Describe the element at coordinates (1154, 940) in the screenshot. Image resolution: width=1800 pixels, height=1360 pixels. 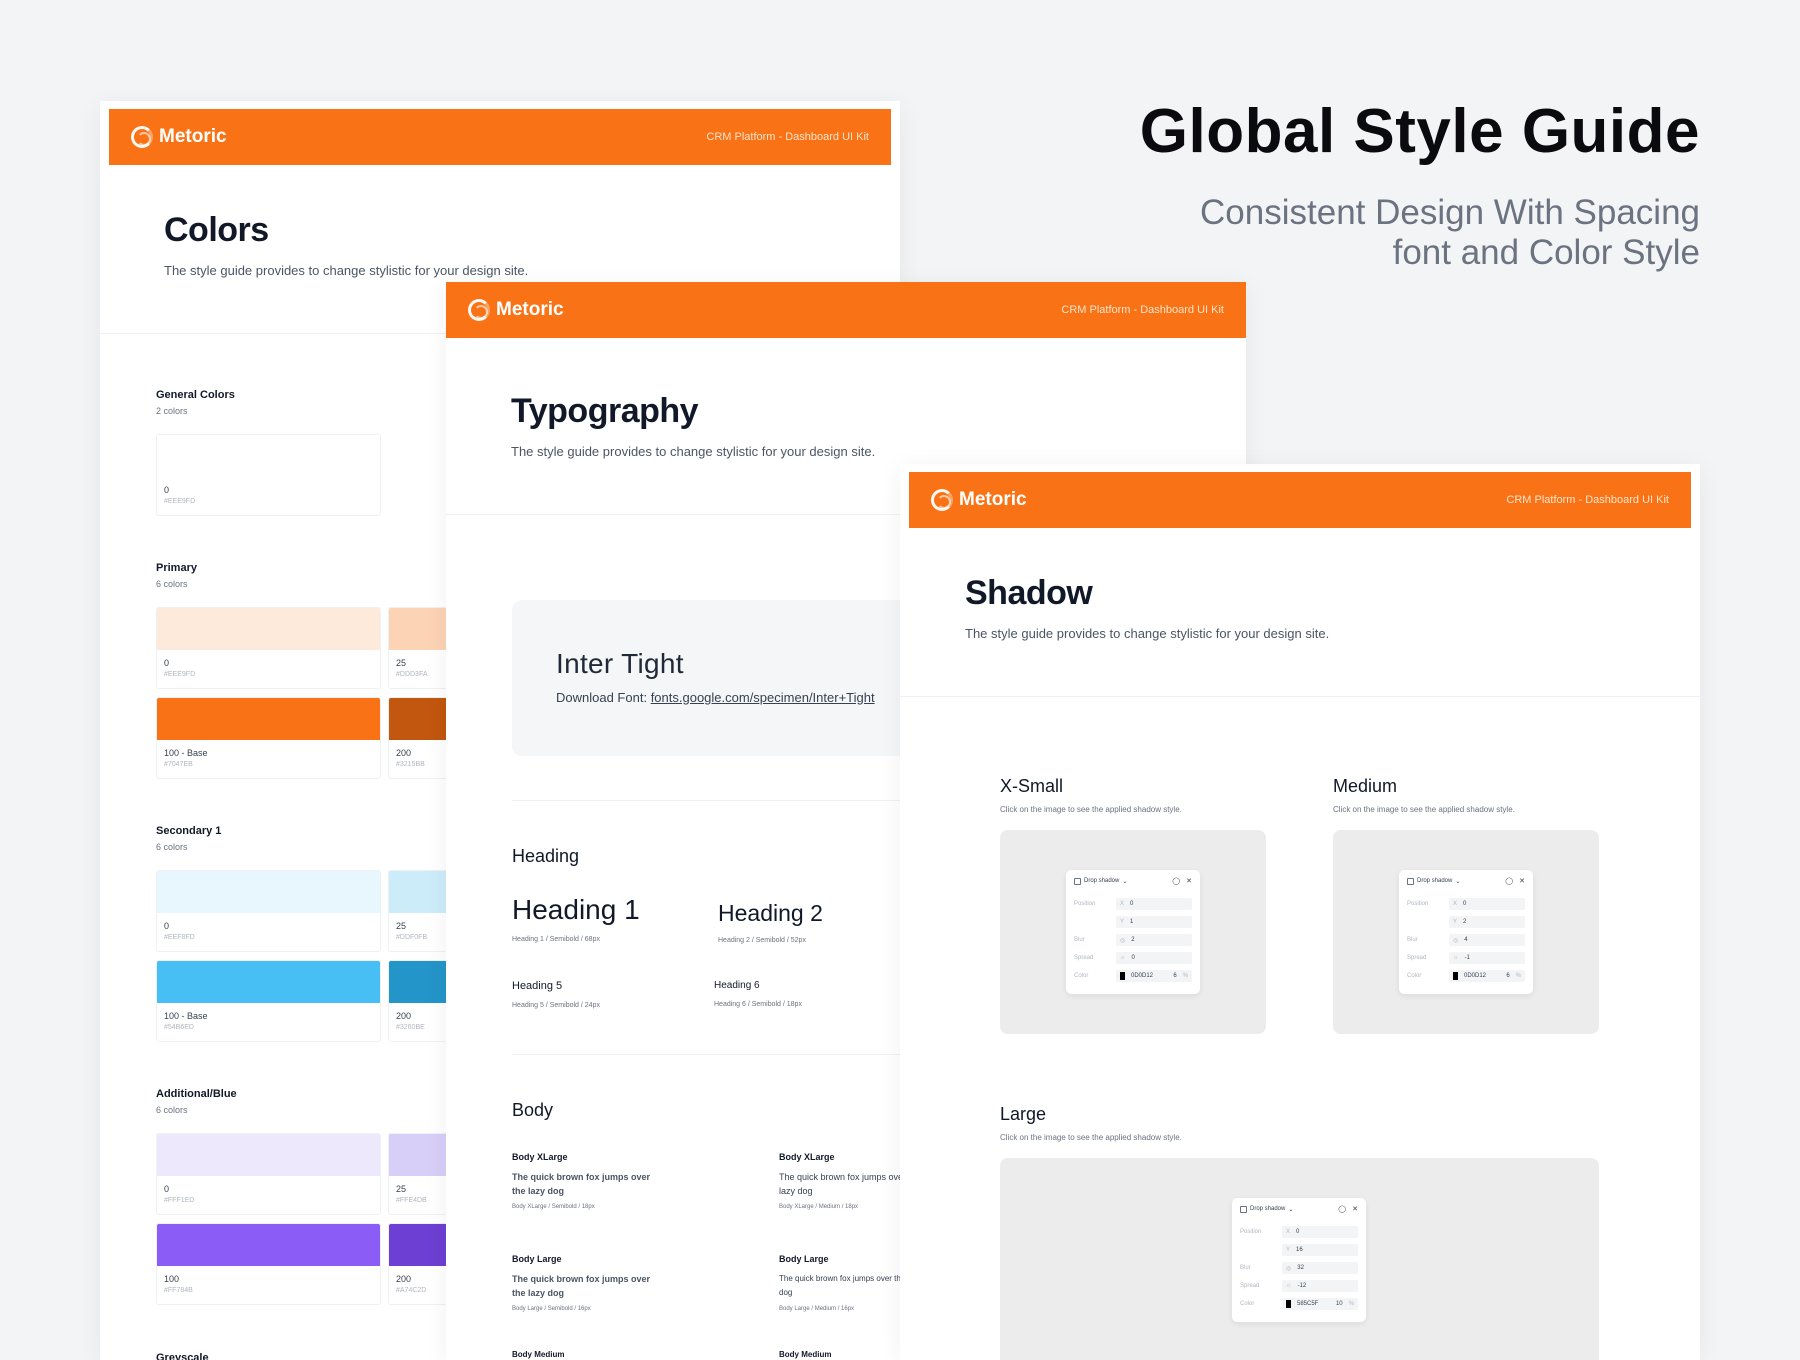
I see `blur-field: ◎ 2` at that location.